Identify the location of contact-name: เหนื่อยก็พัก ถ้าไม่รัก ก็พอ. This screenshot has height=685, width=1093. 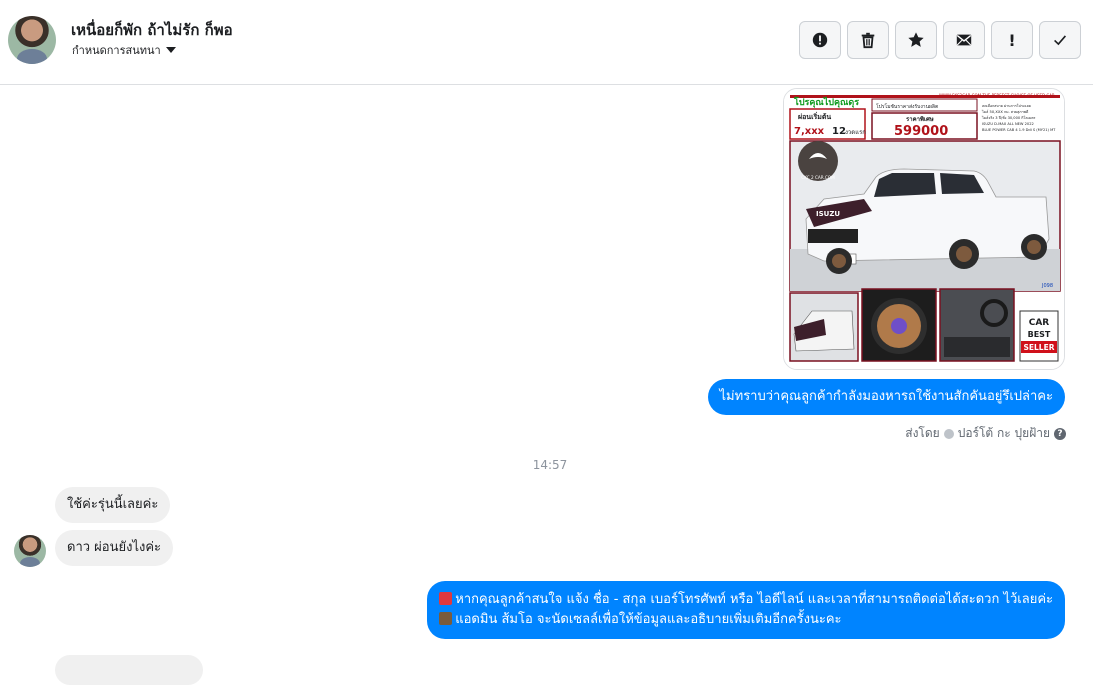
(152, 30).